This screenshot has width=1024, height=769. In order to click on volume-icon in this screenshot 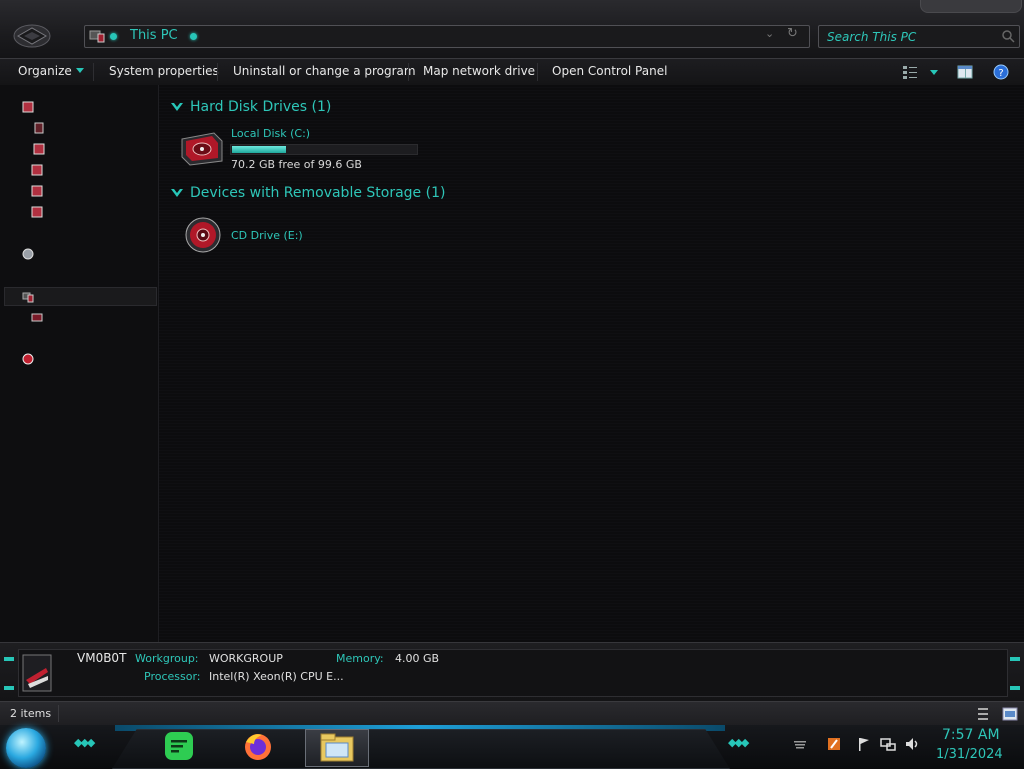, I will do `click(912, 744)`.